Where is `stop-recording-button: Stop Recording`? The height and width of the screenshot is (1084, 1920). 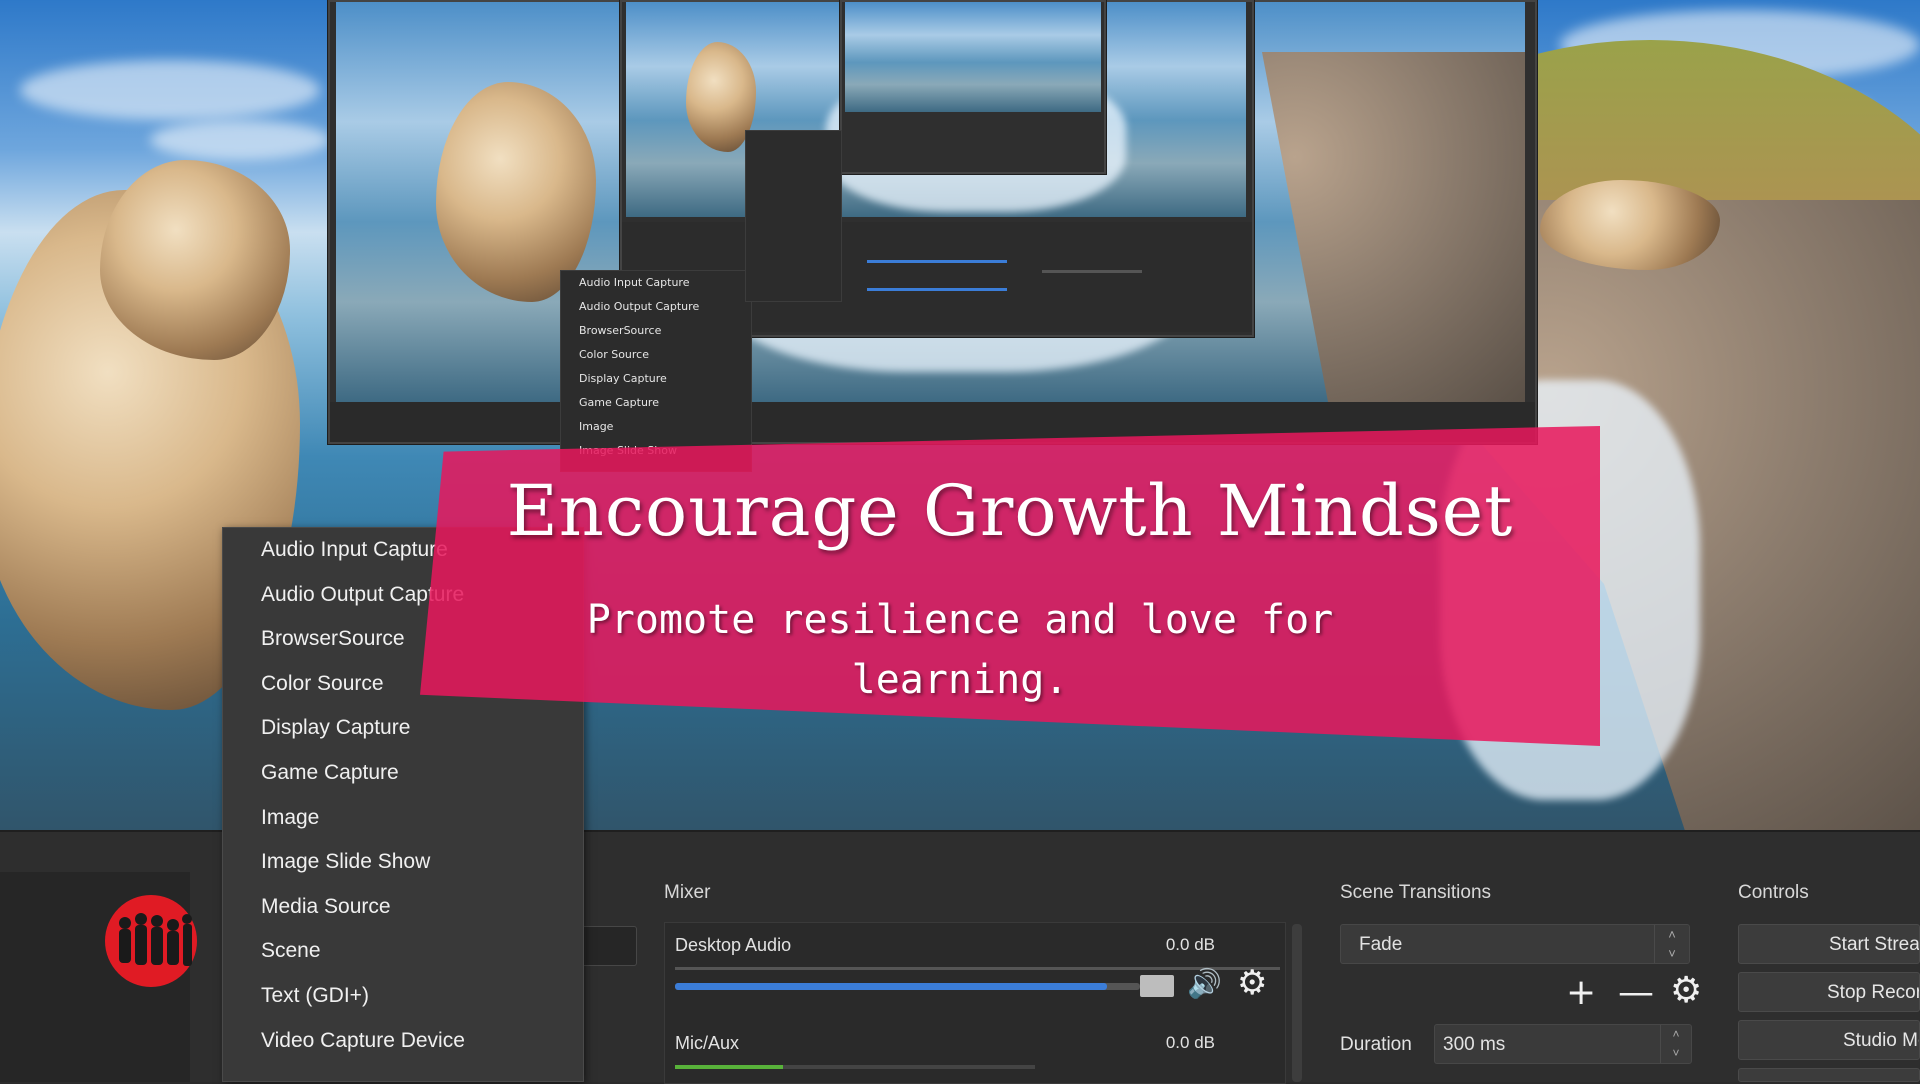 stop-recording-button: Stop Recording is located at coordinates (1829, 992).